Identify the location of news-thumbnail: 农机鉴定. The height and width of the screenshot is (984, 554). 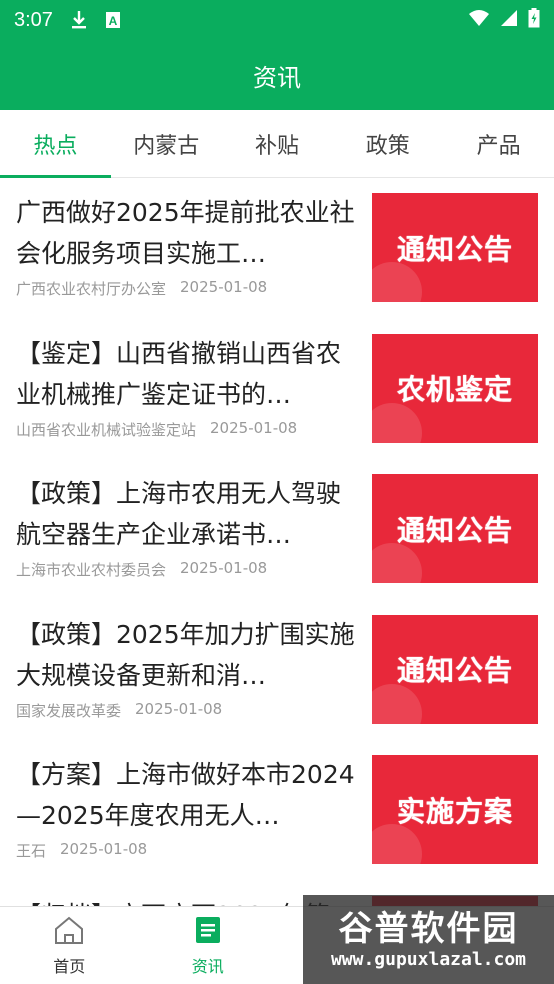
(455, 388).